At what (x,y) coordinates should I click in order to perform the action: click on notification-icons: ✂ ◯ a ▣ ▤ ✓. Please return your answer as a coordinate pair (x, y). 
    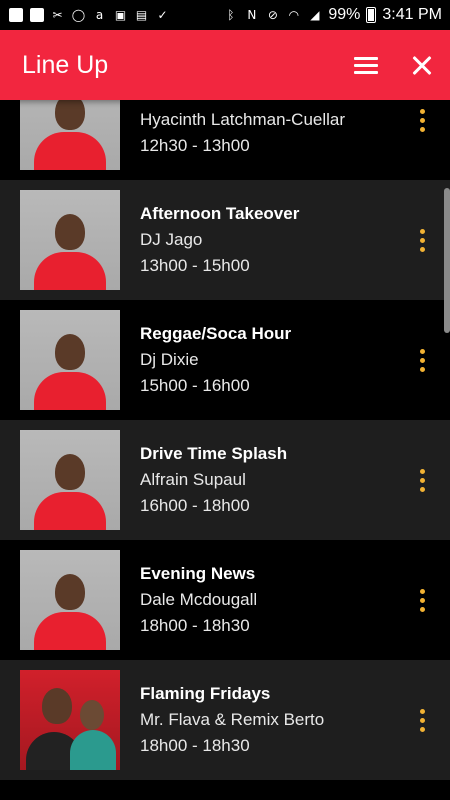
    Looking at the image, I should click on (89, 15).